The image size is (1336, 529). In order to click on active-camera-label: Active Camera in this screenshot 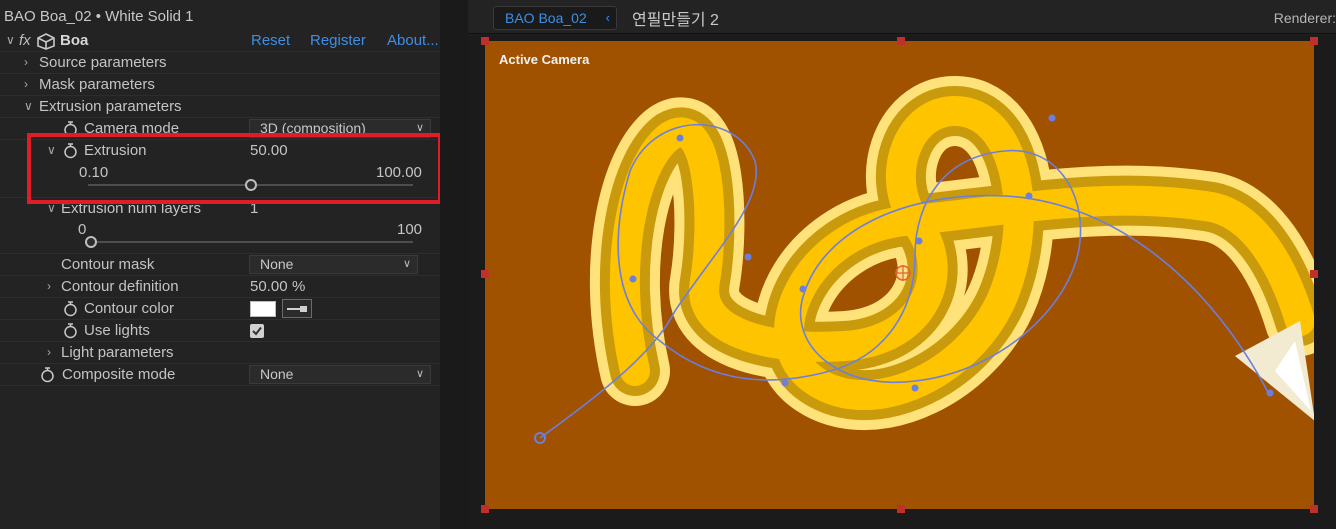, I will do `click(544, 59)`.